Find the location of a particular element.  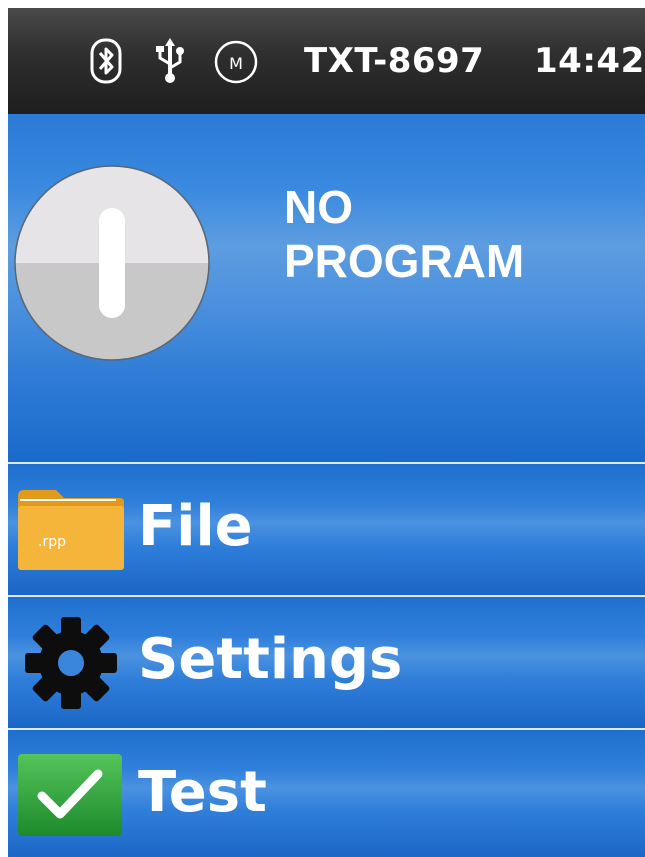

power-knob-icon is located at coordinates (112, 263).